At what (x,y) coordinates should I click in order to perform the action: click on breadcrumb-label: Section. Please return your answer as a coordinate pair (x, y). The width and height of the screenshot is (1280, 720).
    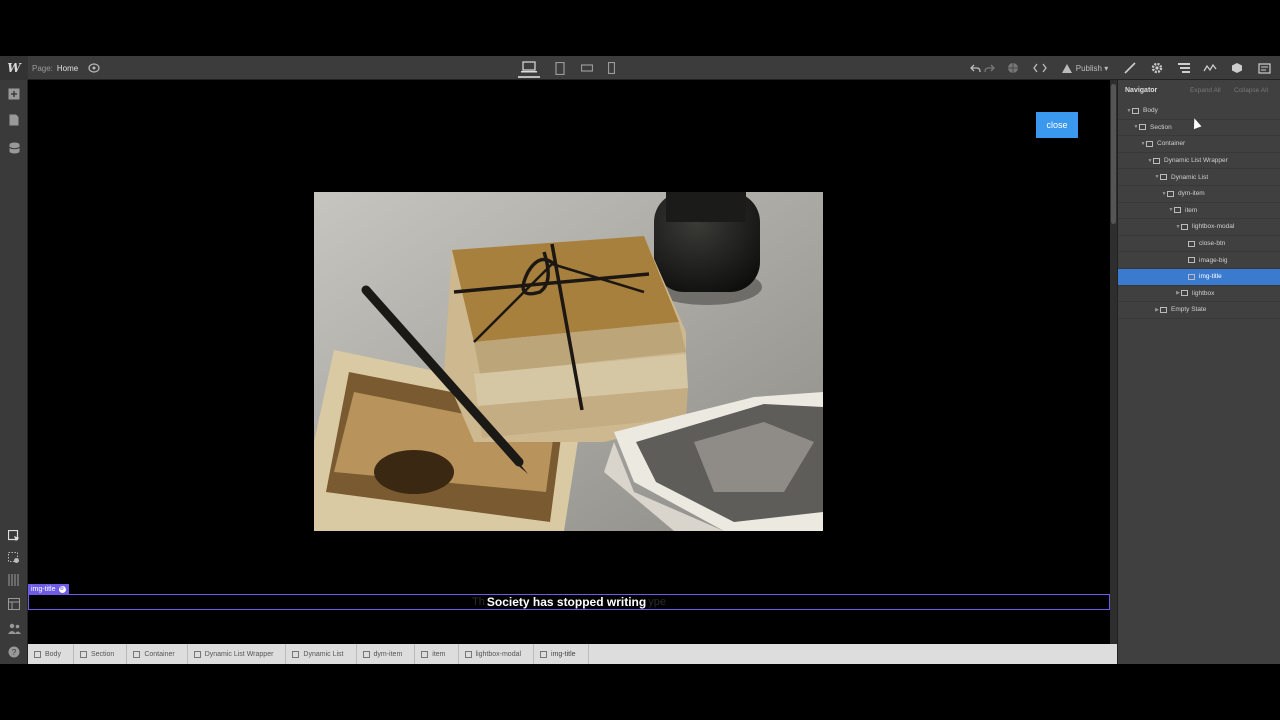
    Looking at the image, I should click on (102, 654).